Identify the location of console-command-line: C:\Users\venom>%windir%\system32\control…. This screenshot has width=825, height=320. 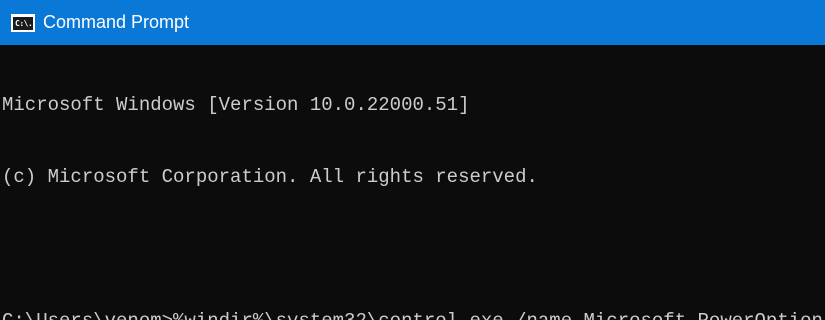
(412, 314).